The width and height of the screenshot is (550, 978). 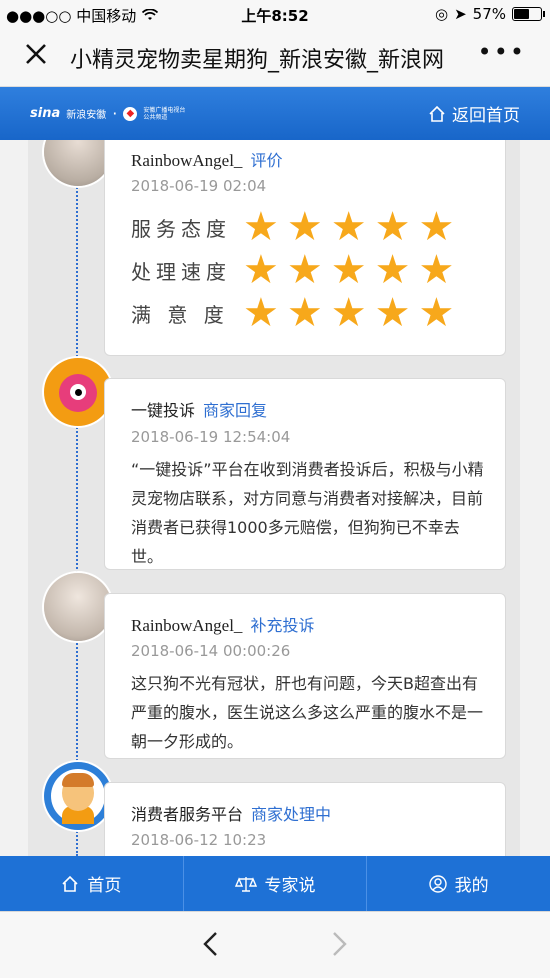 What do you see at coordinates (441, 14) in the screenshot?
I see `lock-rotation-icon: ◎` at bounding box center [441, 14].